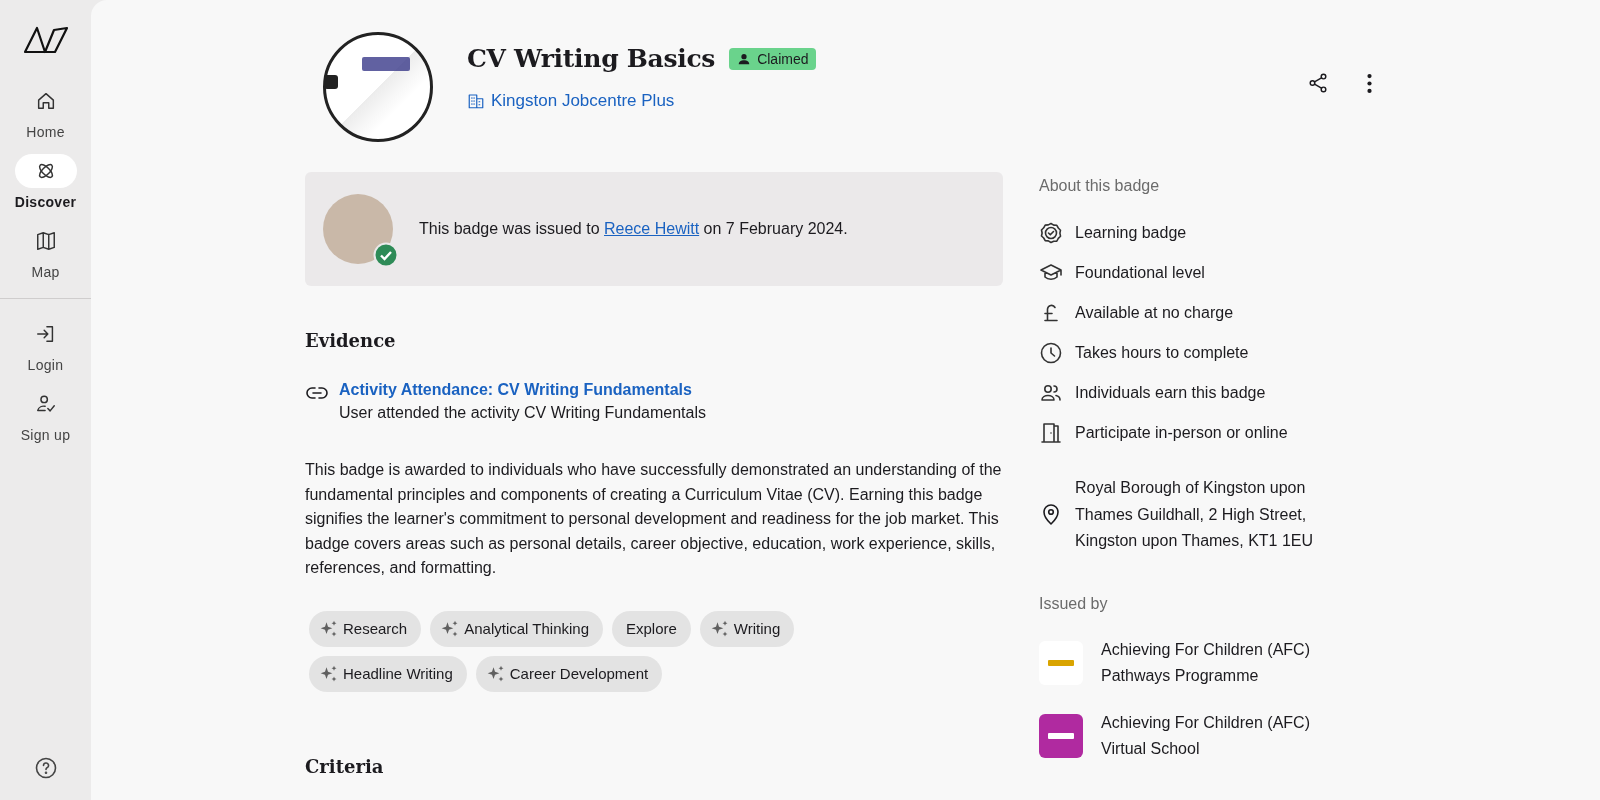 The width and height of the screenshot is (1600, 800). What do you see at coordinates (651, 628) in the screenshot?
I see `skill-chip: Explore` at bounding box center [651, 628].